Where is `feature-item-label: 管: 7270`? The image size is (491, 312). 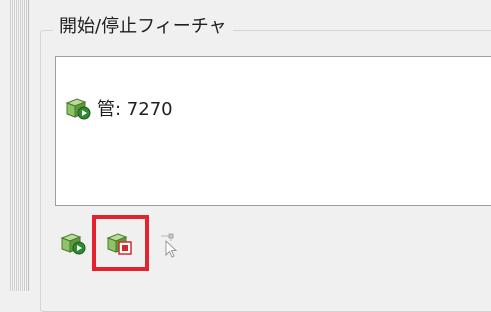 feature-item-label: 管: 7270 is located at coordinates (135, 109).